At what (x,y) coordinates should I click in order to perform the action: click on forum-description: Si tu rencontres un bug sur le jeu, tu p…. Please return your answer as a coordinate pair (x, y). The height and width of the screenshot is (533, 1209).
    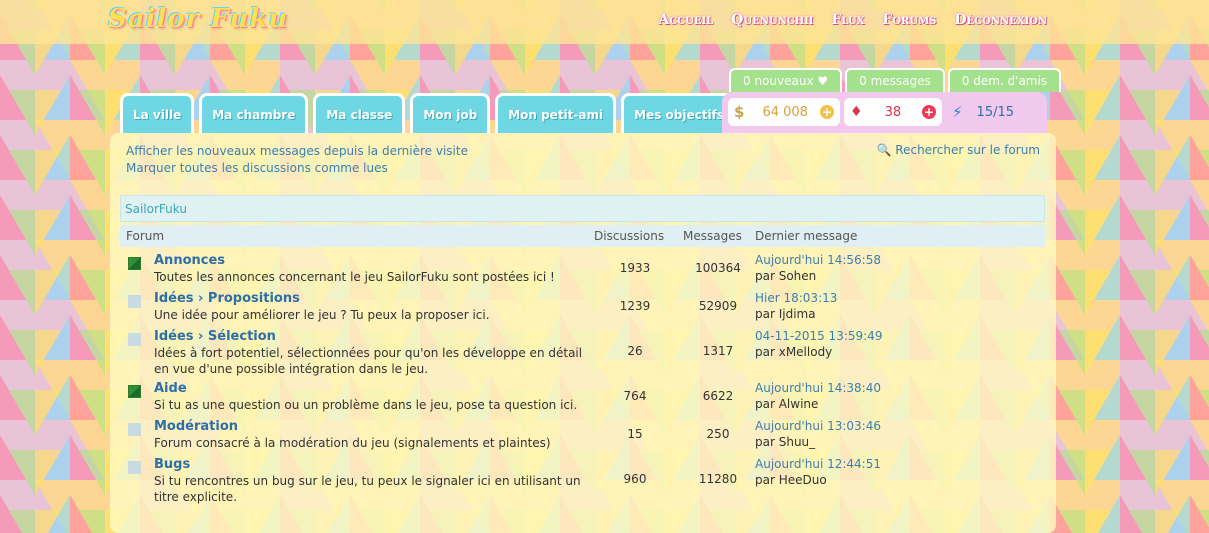
    Looking at the image, I should click on (367, 489).